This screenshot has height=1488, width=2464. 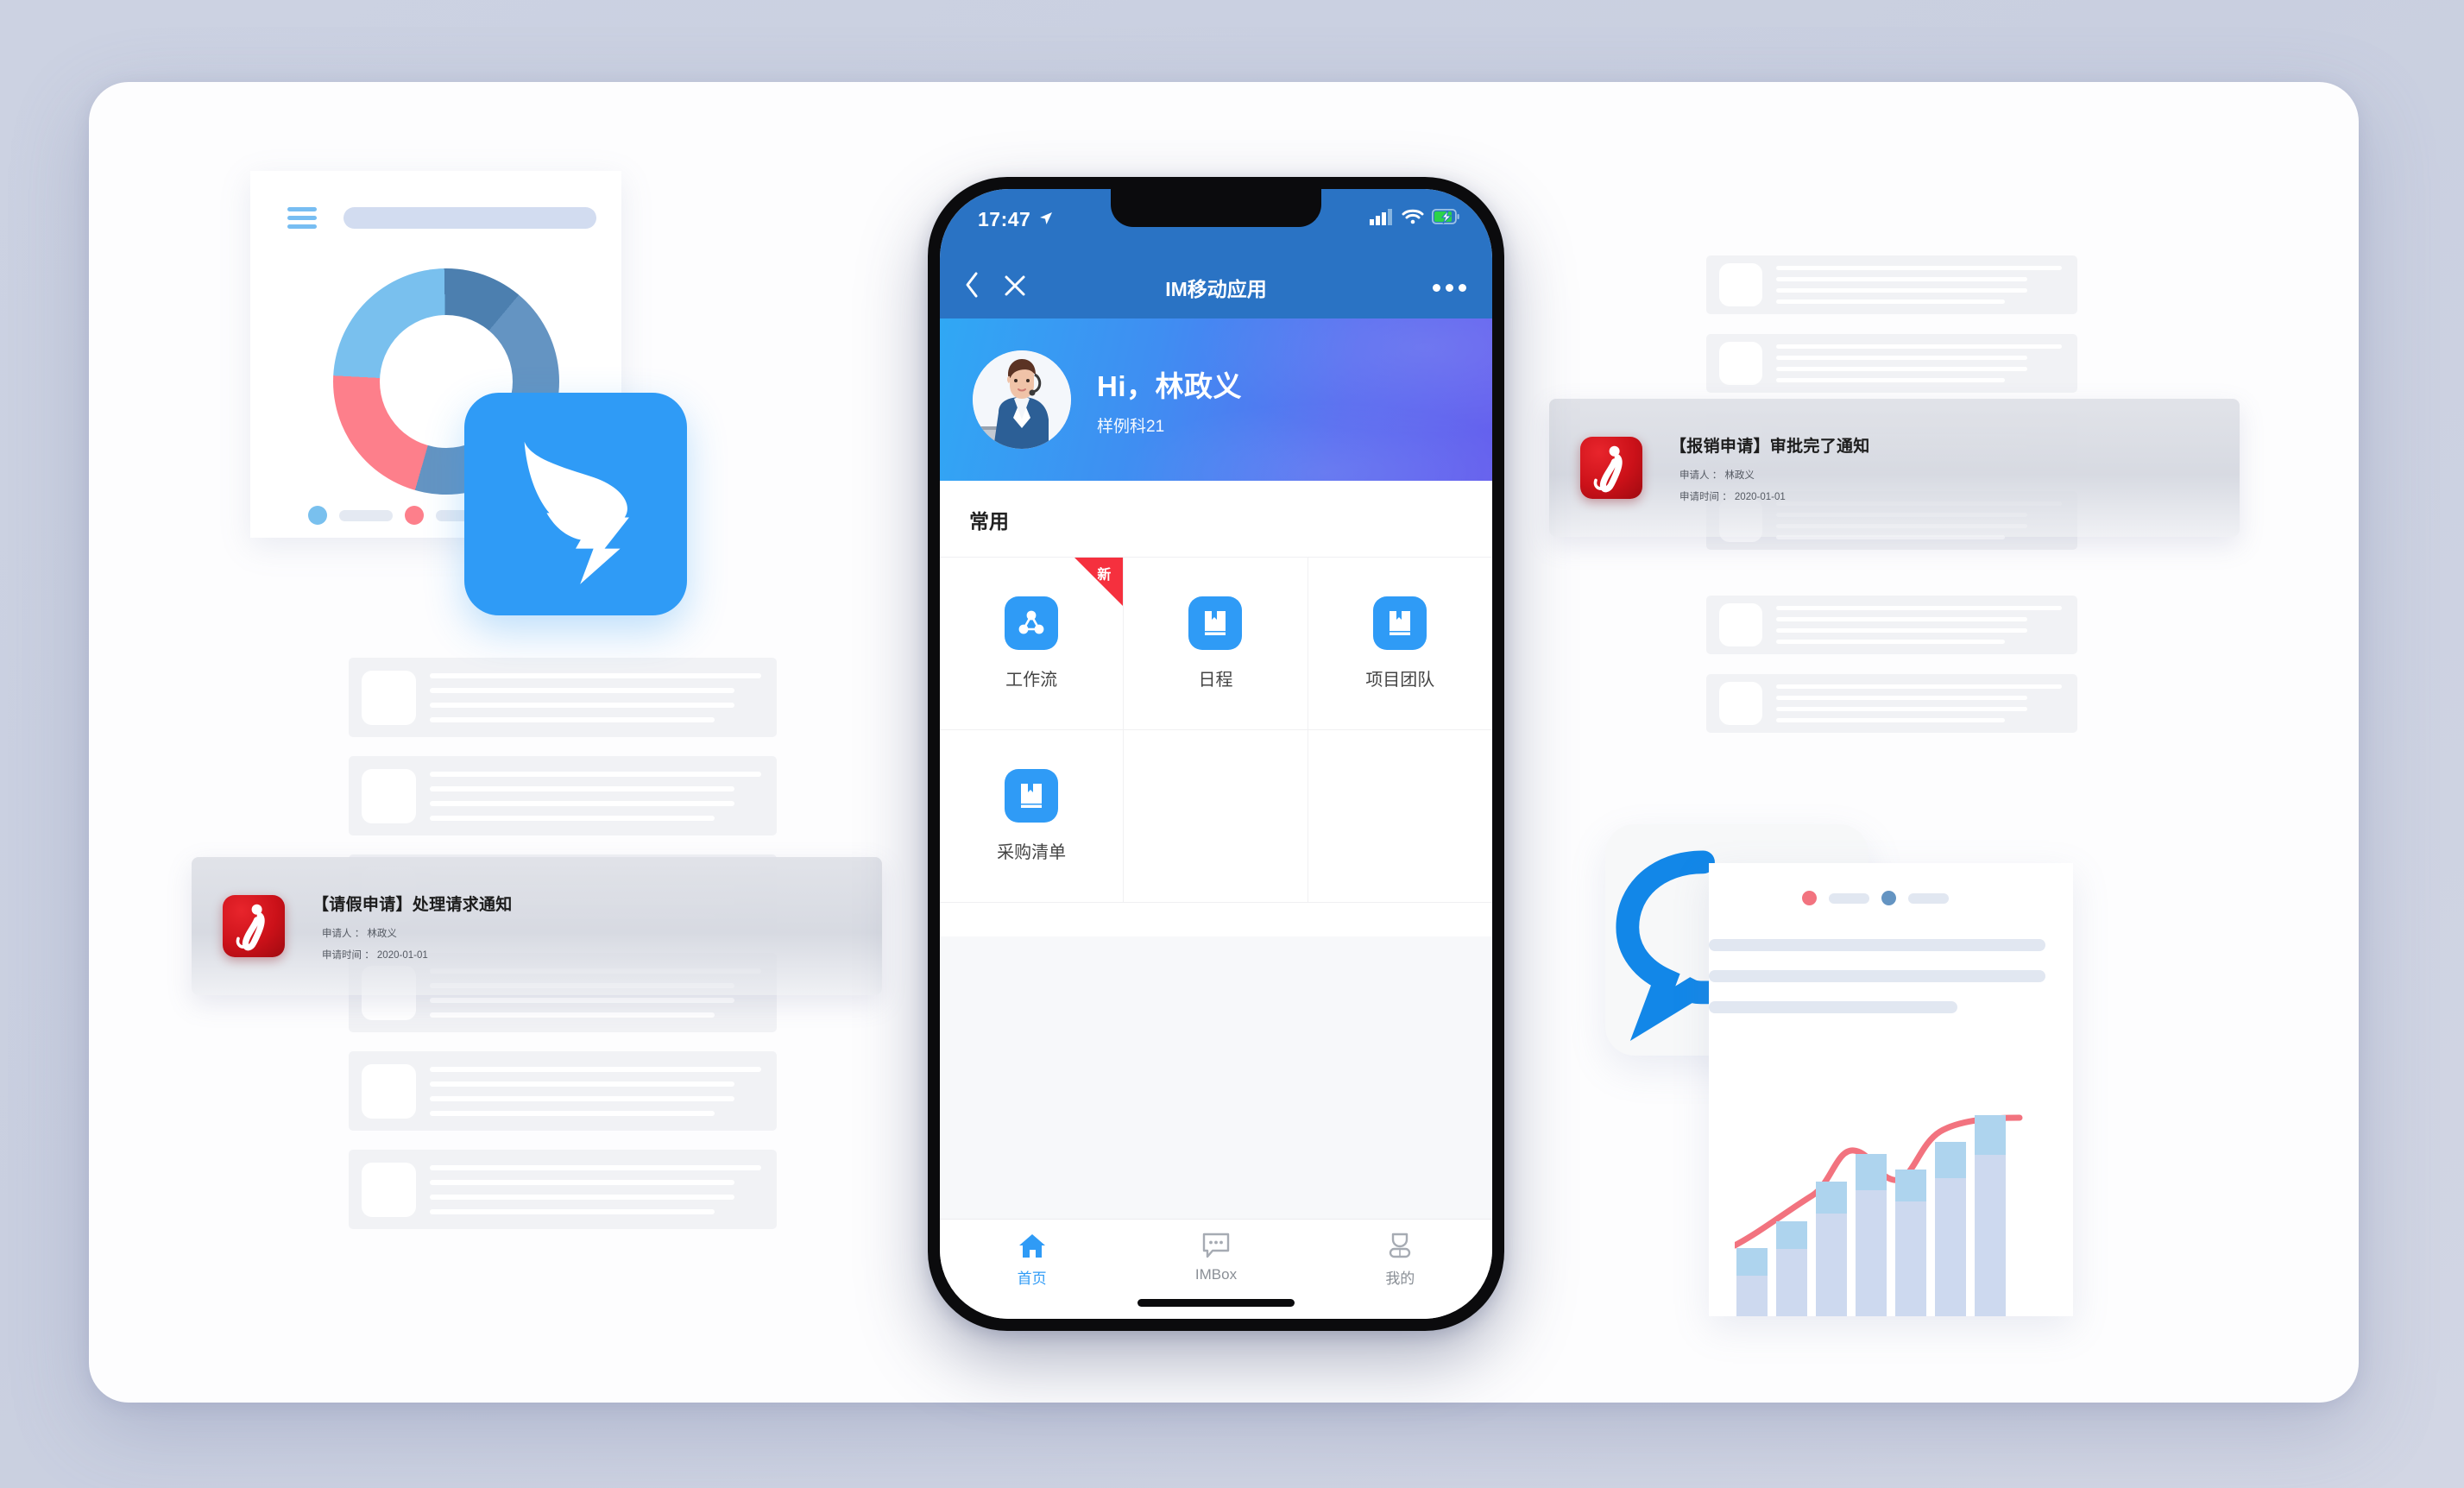 I want to click on chart-legend, so click(x=398, y=515).